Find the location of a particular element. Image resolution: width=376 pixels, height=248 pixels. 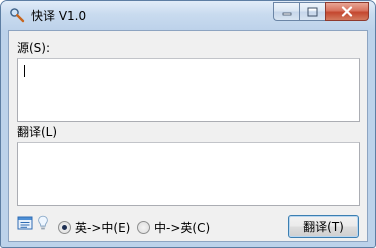

close-icon is located at coordinates (347, 11).